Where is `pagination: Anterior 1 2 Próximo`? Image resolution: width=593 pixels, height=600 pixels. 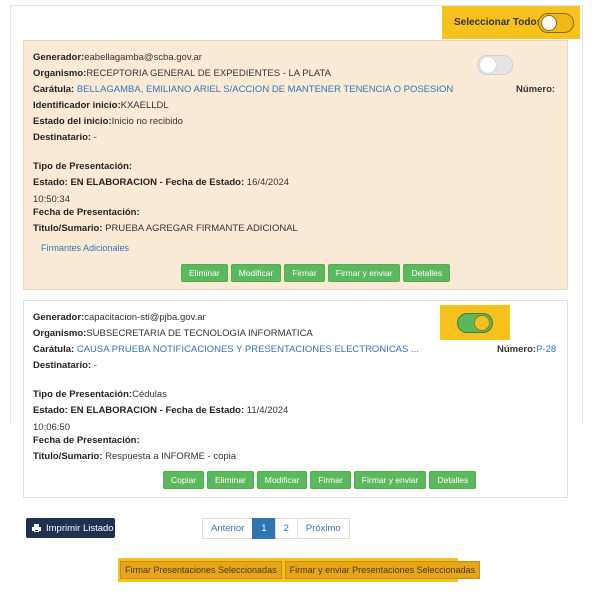 pagination: Anterior 1 2 Próximo is located at coordinates (276, 528).